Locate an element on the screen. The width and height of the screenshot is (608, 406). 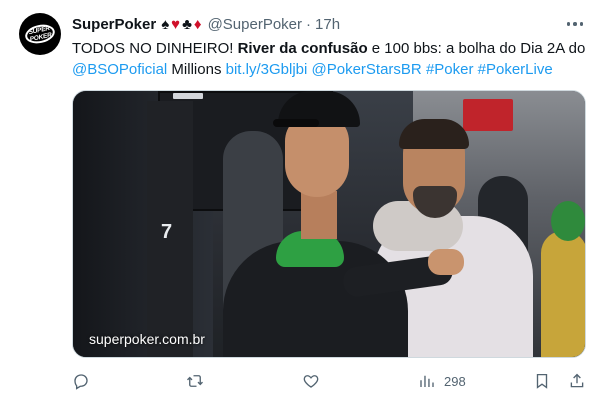
heart-icon: ♥ is located at coordinates (176, 24).